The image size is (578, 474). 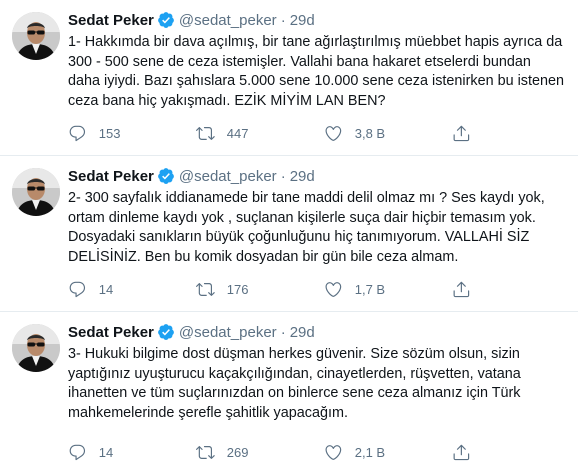 I want to click on retweet-count: 269, so click(x=237, y=452).